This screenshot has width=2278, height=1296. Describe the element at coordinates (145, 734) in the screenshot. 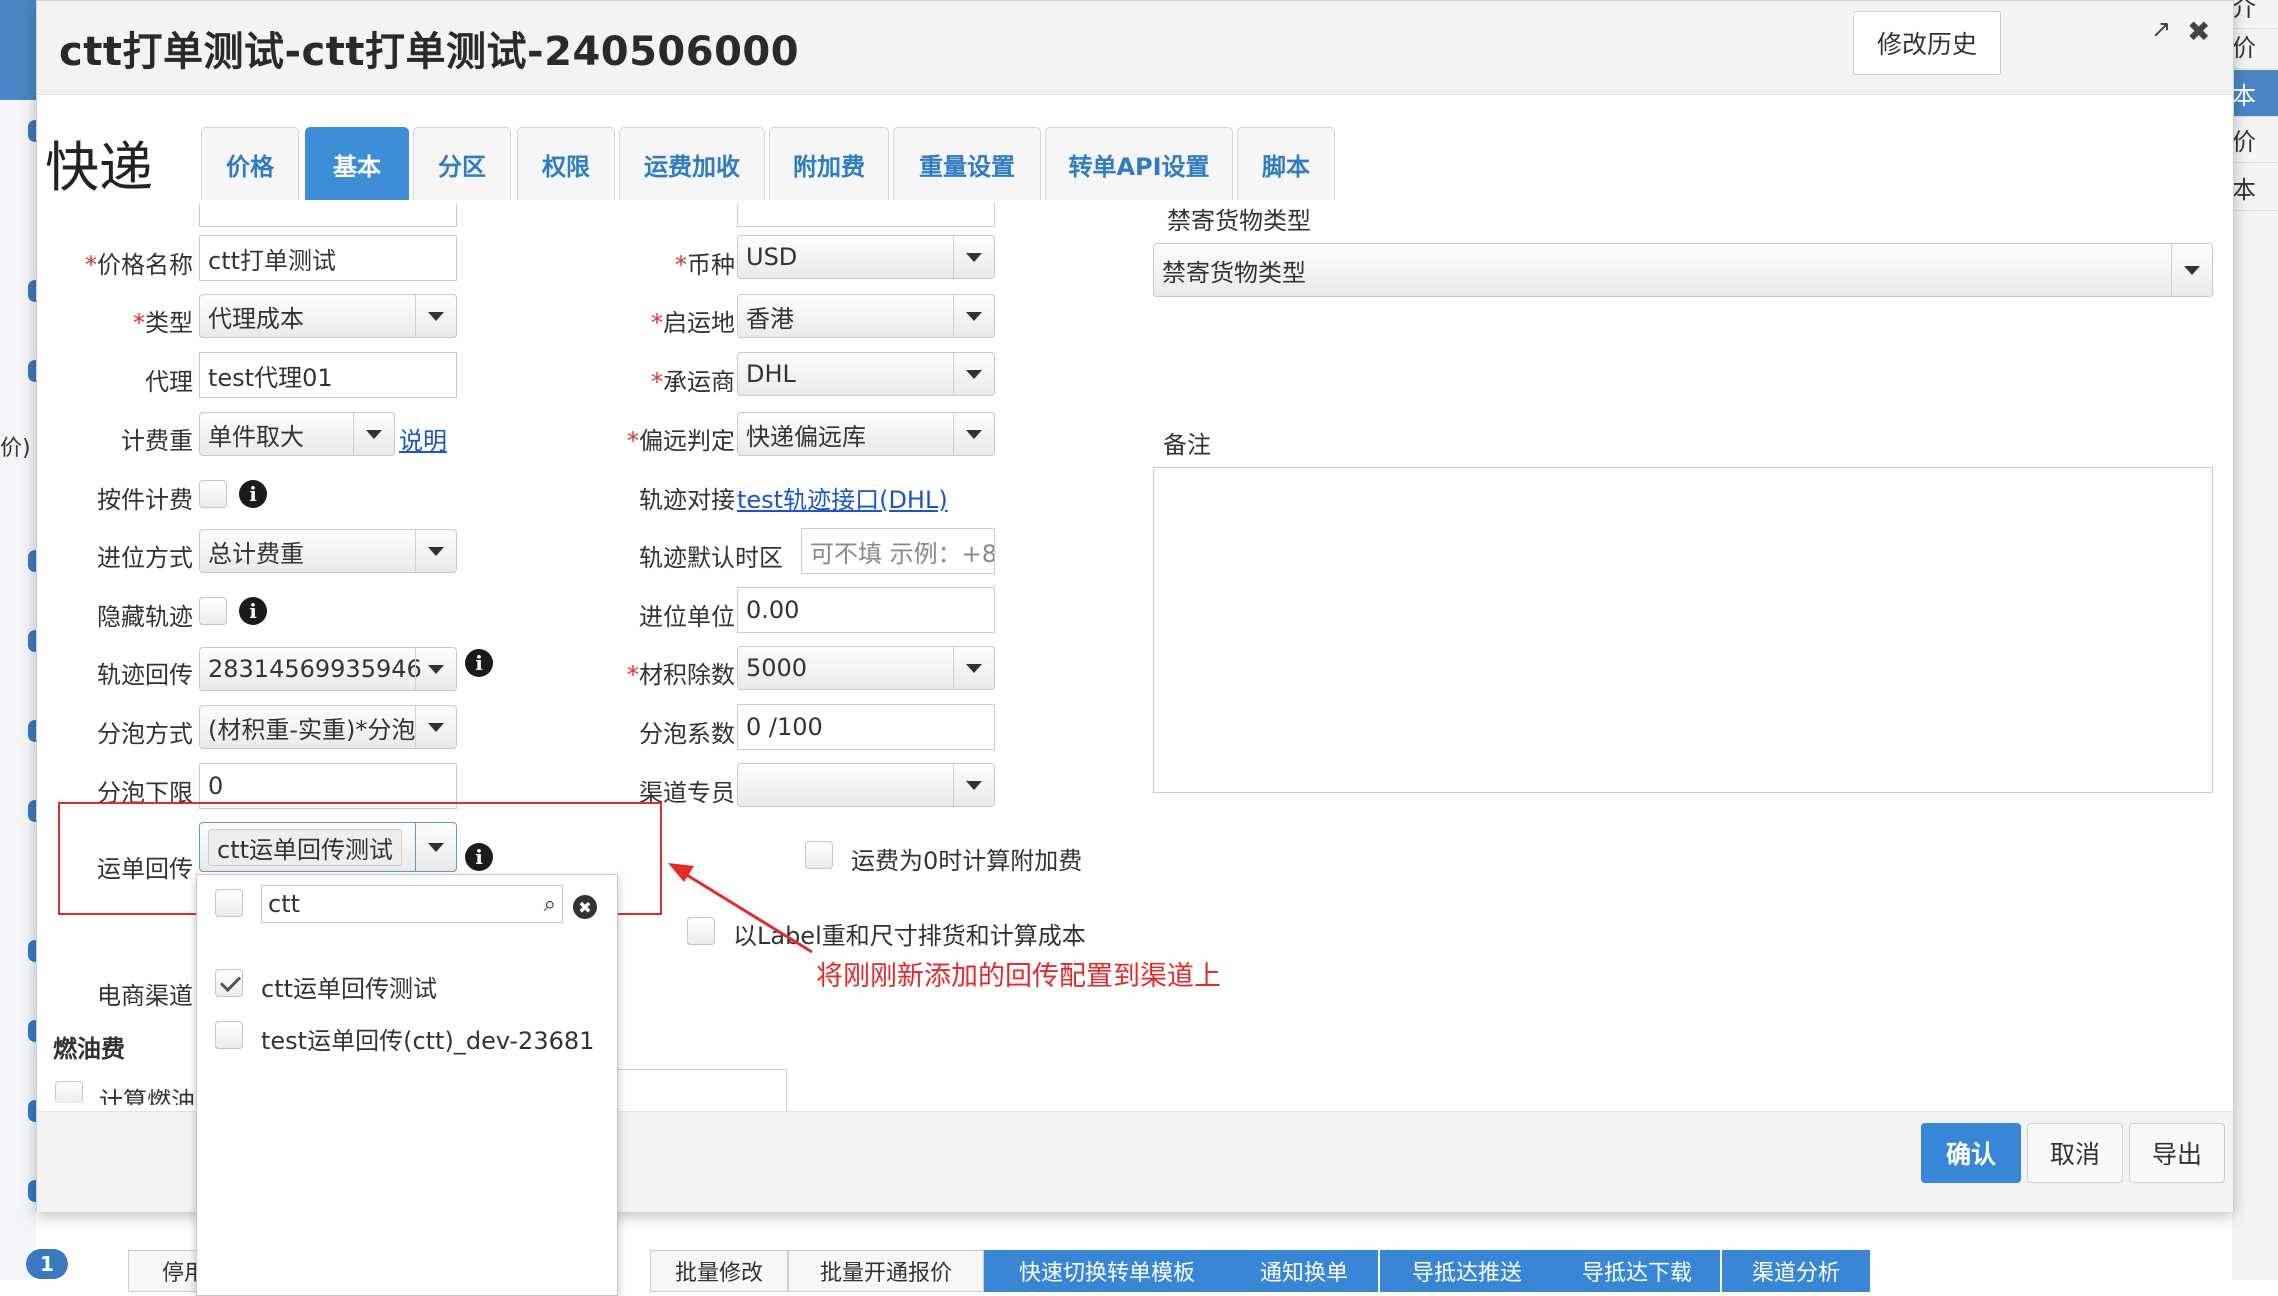

I see `split-method-label: 分泡方式` at that location.